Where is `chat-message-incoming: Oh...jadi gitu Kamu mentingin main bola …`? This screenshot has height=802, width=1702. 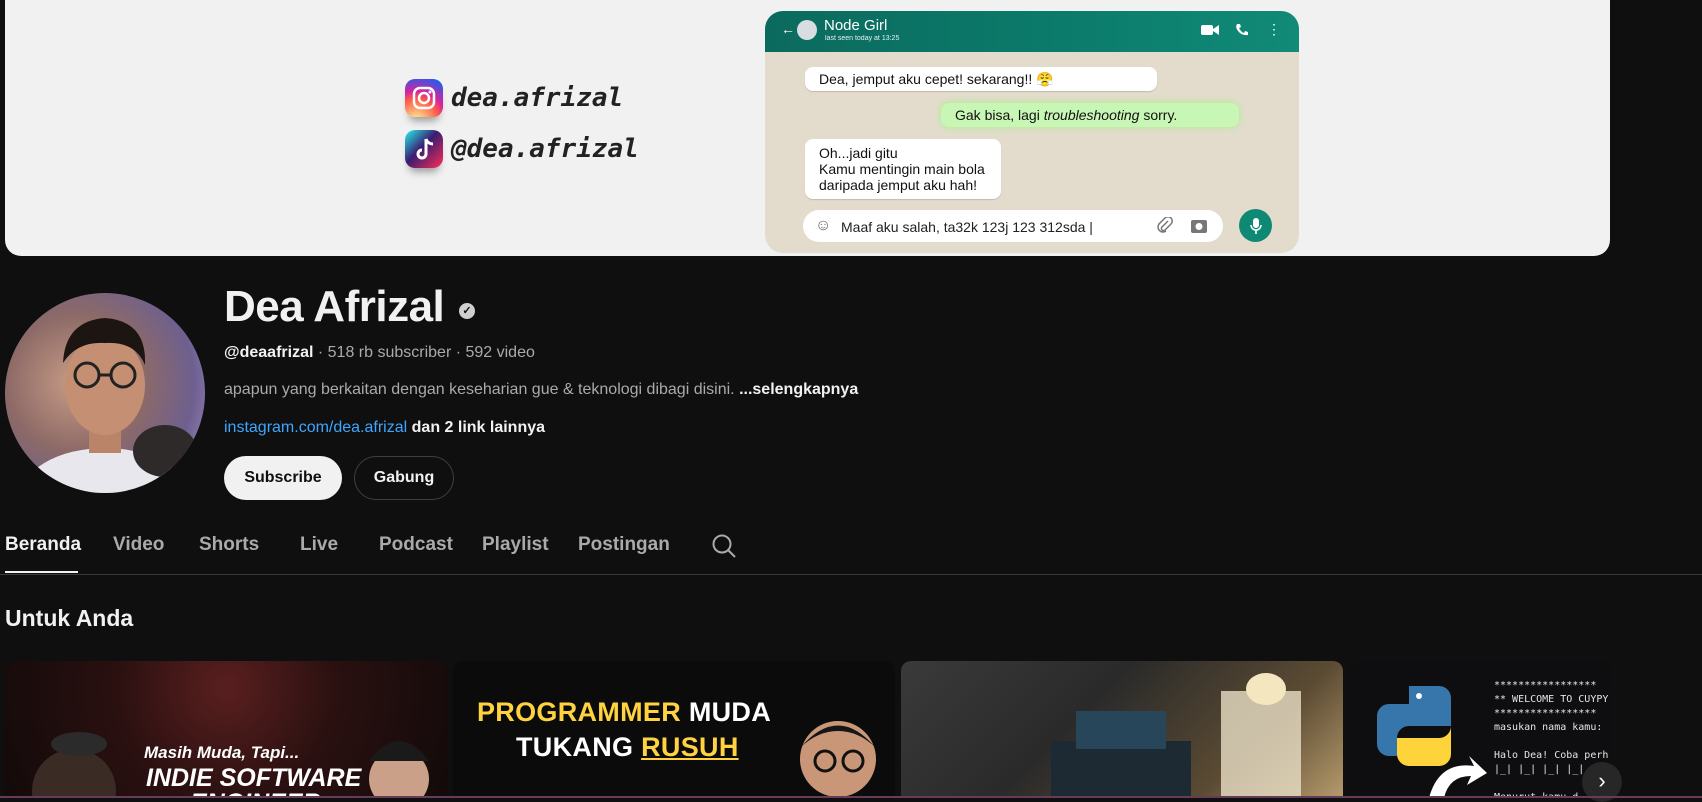
chat-message-incoming: Oh...jadi gitu Kamu mentingin main bola … is located at coordinates (903, 169).